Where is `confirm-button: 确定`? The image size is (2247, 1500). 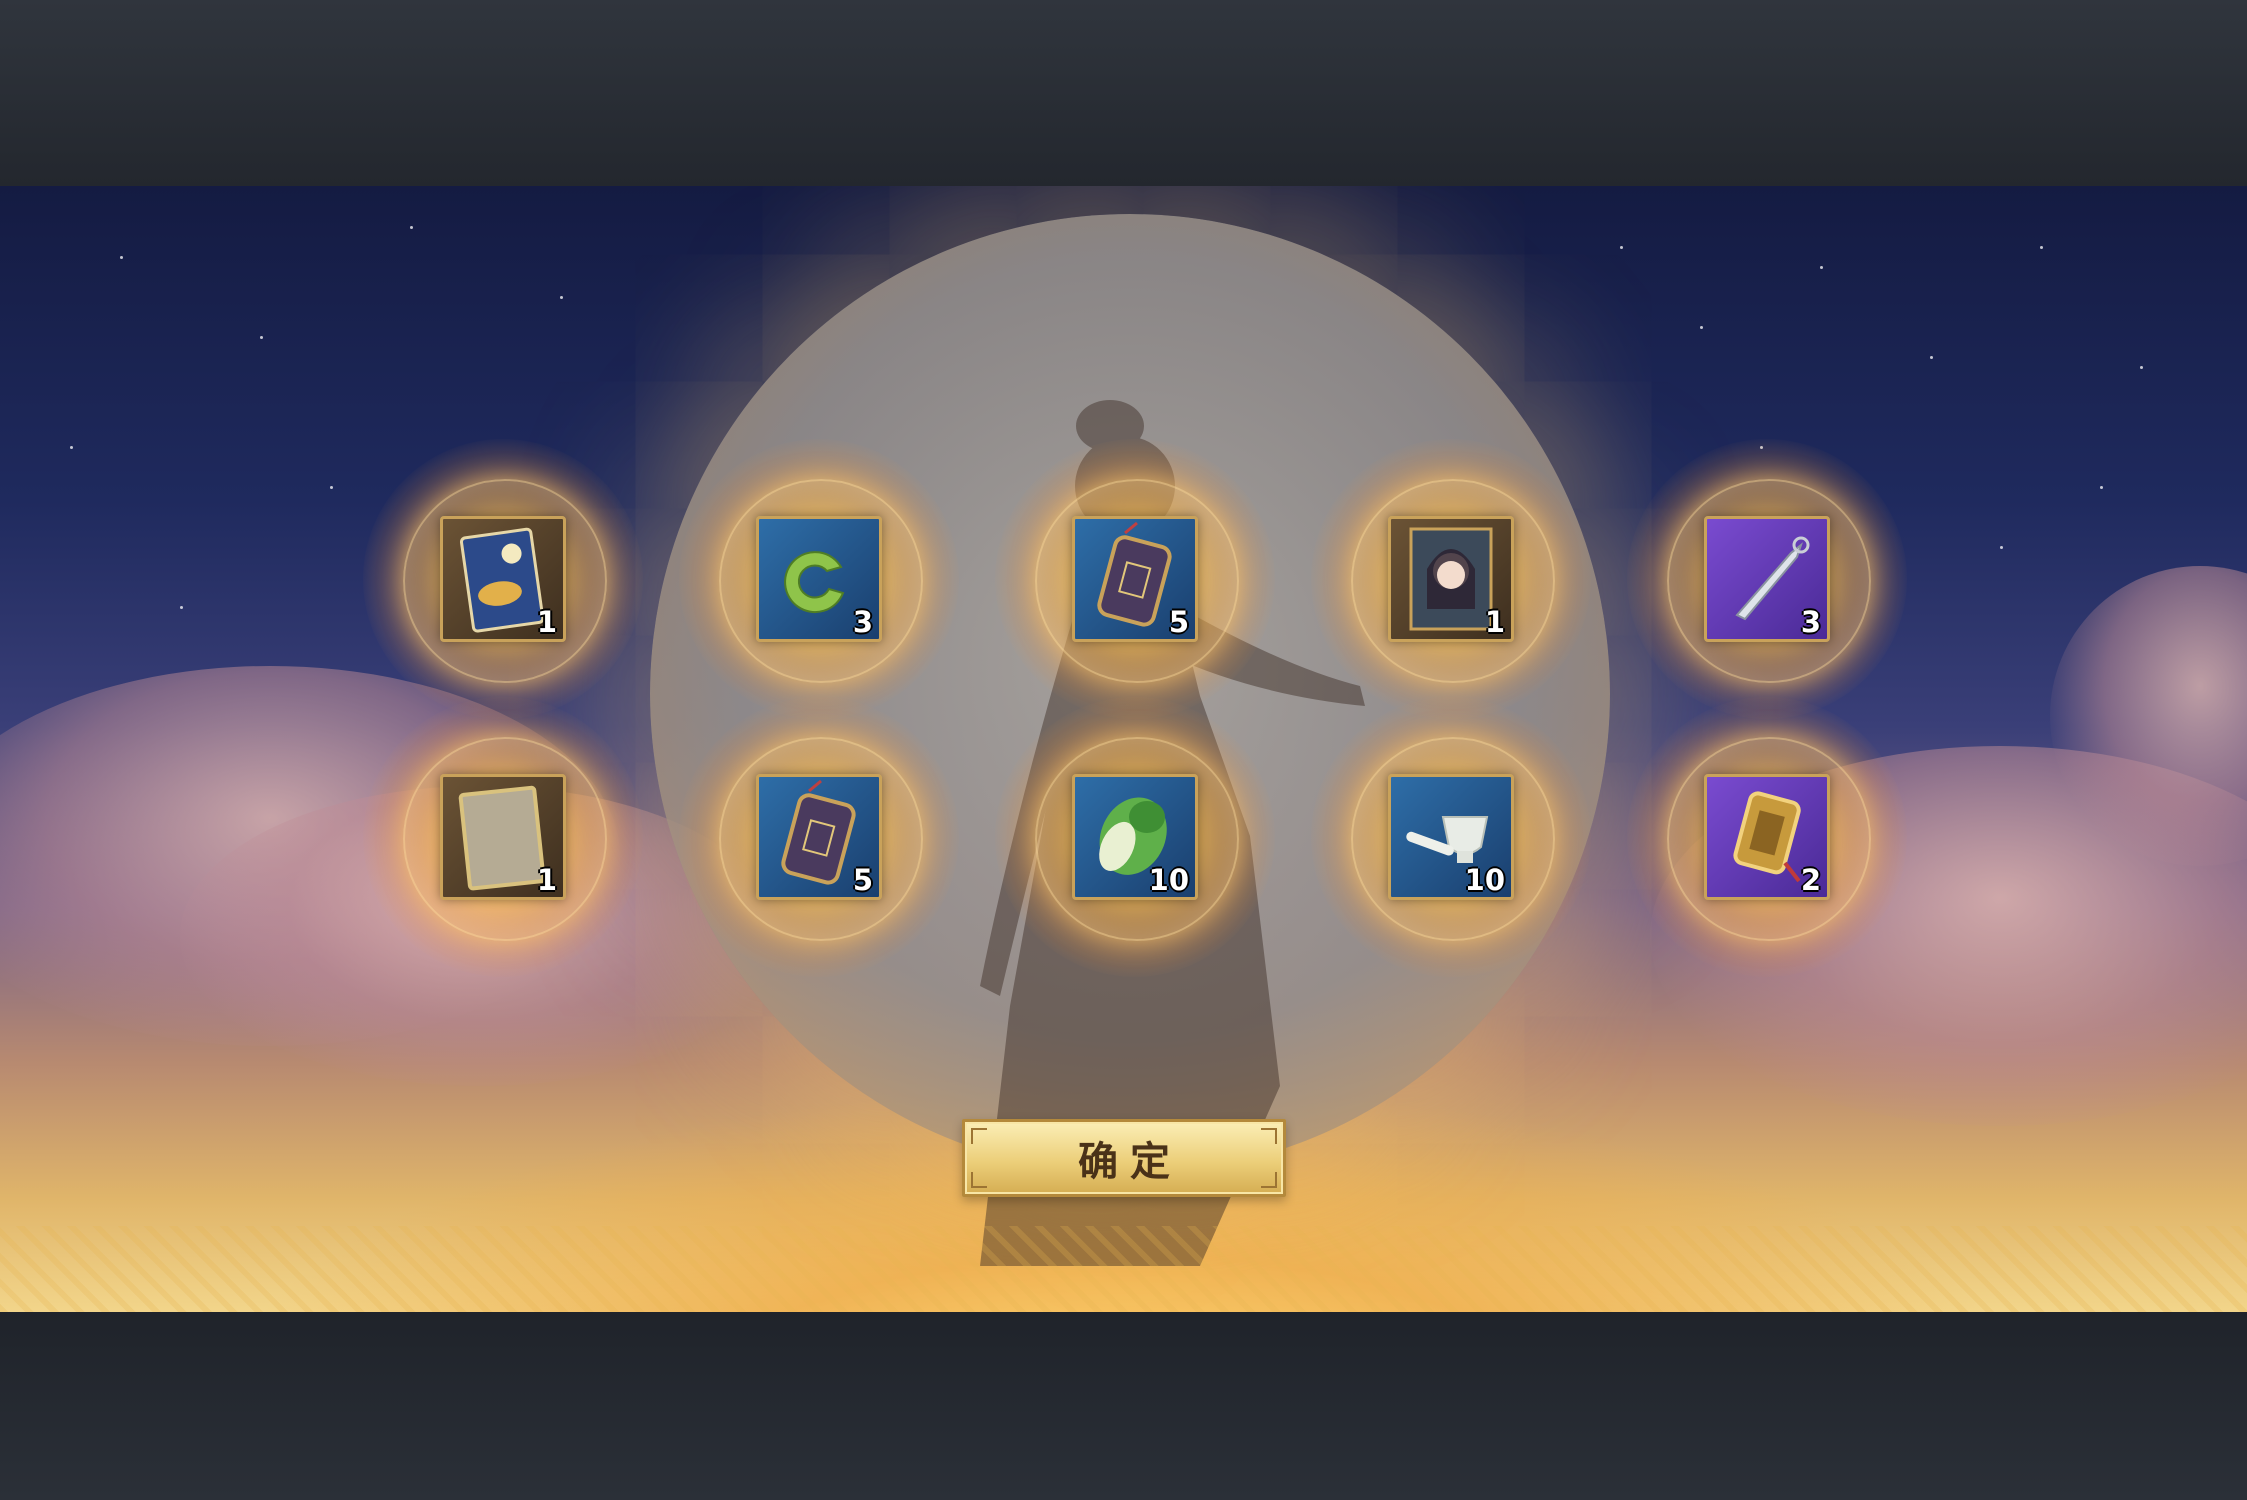
confirm-button: 确定 is located at coordinates (1124, 1158).